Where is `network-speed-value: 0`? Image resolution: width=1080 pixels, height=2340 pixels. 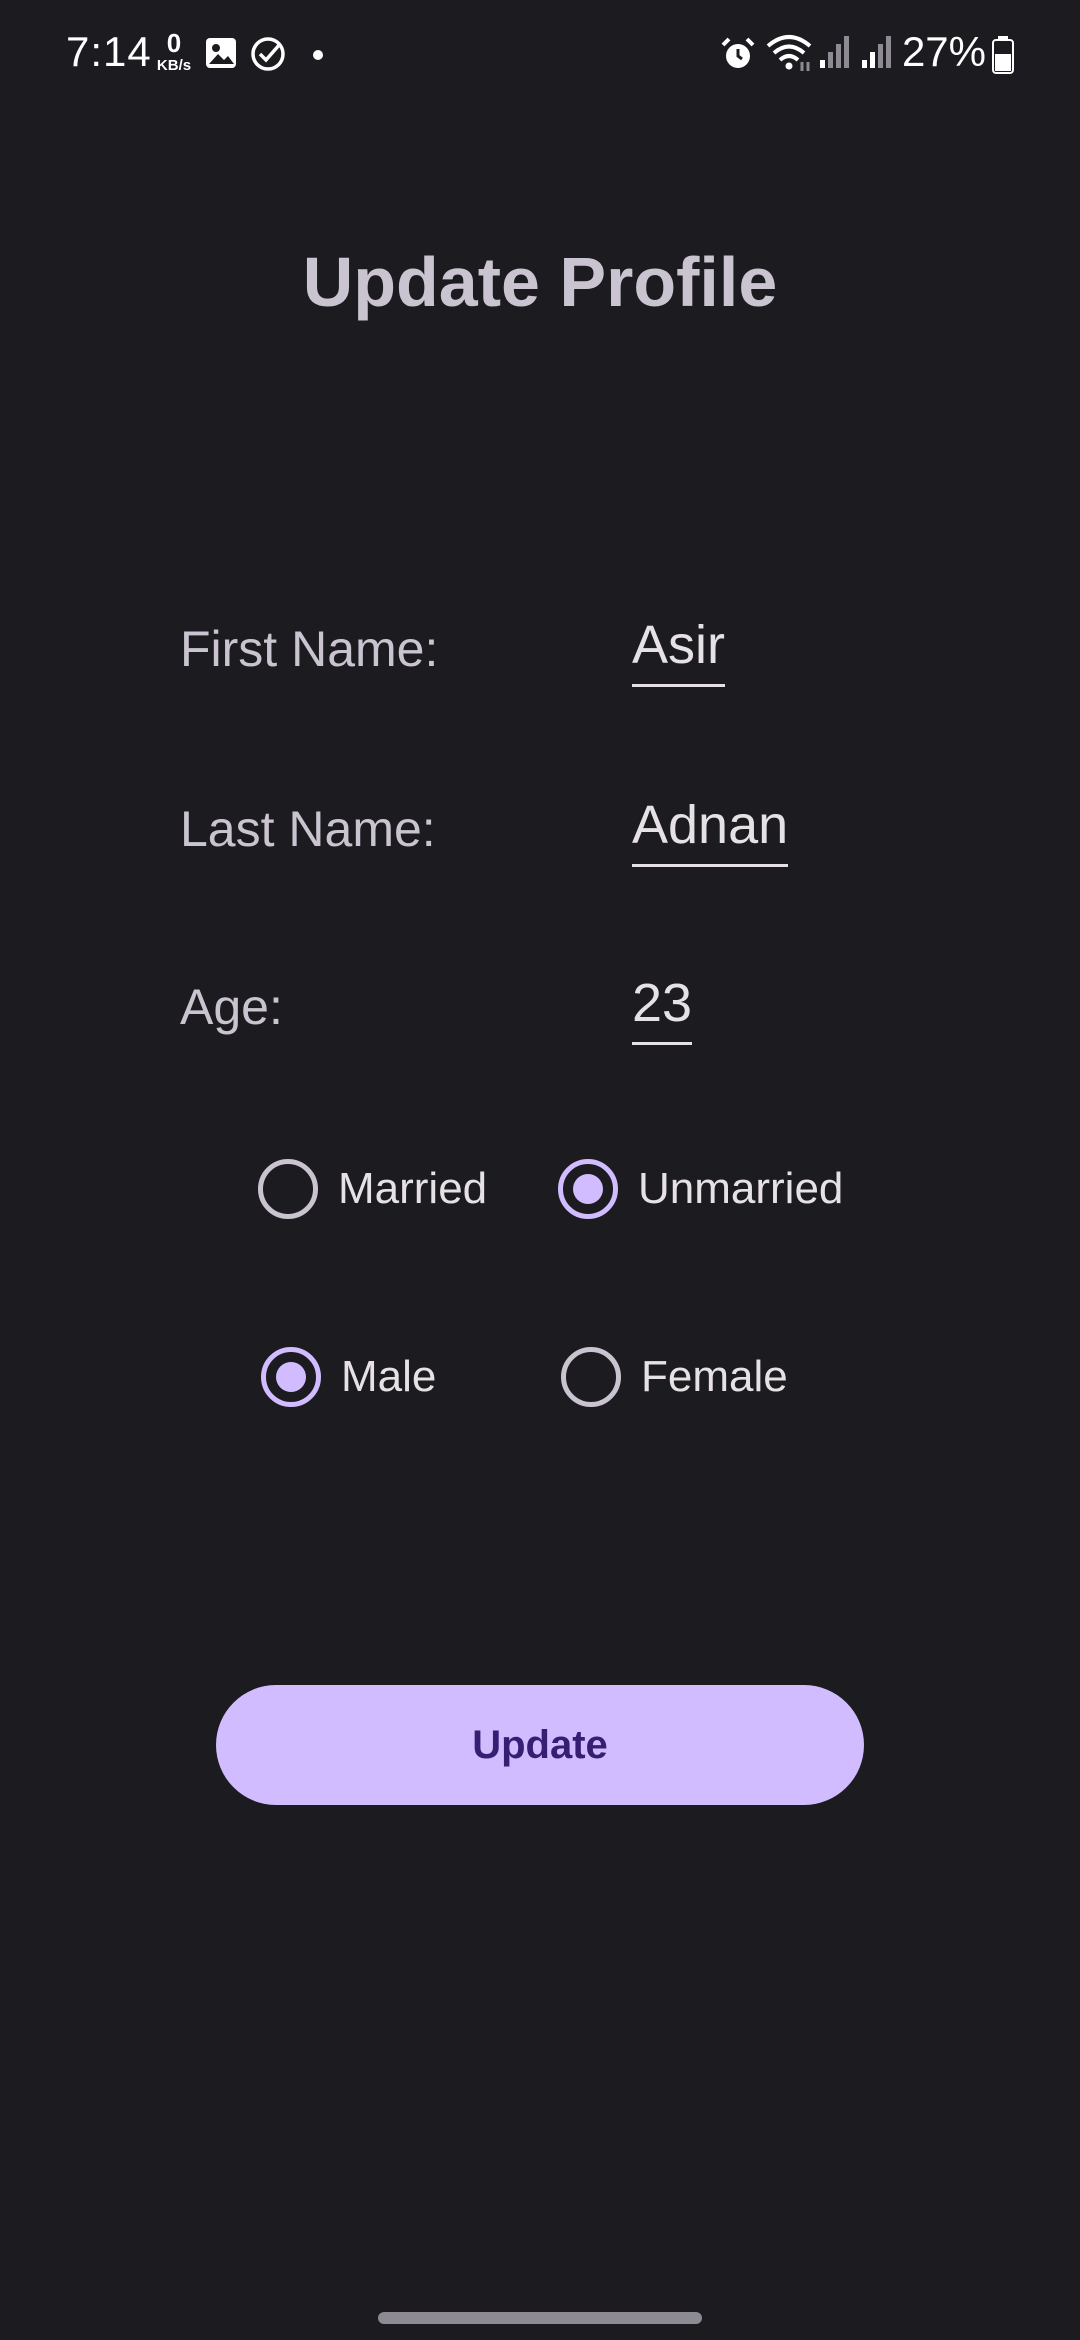
network-speed-value: 0 is located at coordinates (174, 43).